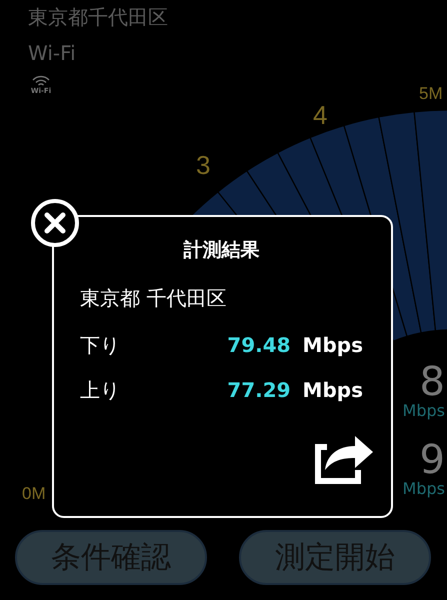  Describe the element at coordinates (52, 53) in the screenshot. I see `network-label: Wi-Fi` at that location.